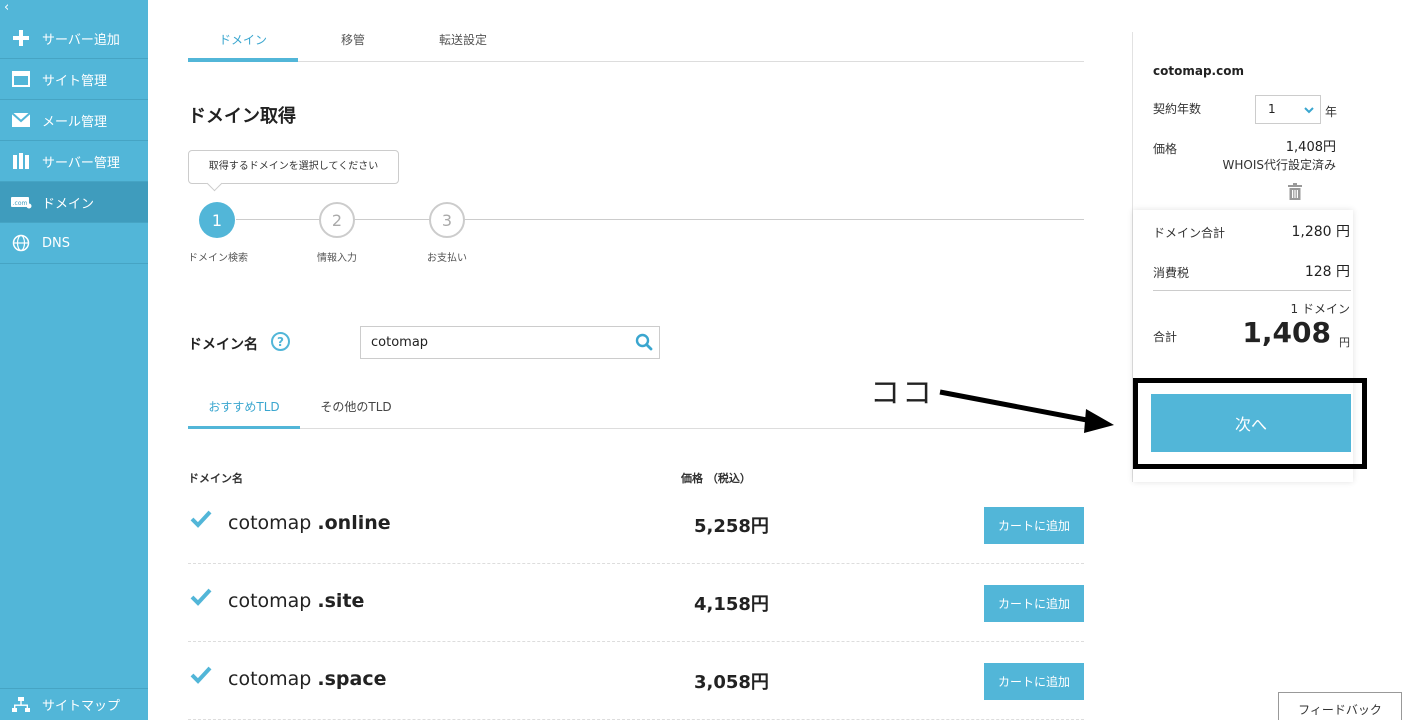 The width and height of the screenshot is (1423, 720). What do you see at coordinates (463, 42) in the screenshot?
I see `tab-forwarding: 転送設定` at bounding box center [463, 42].